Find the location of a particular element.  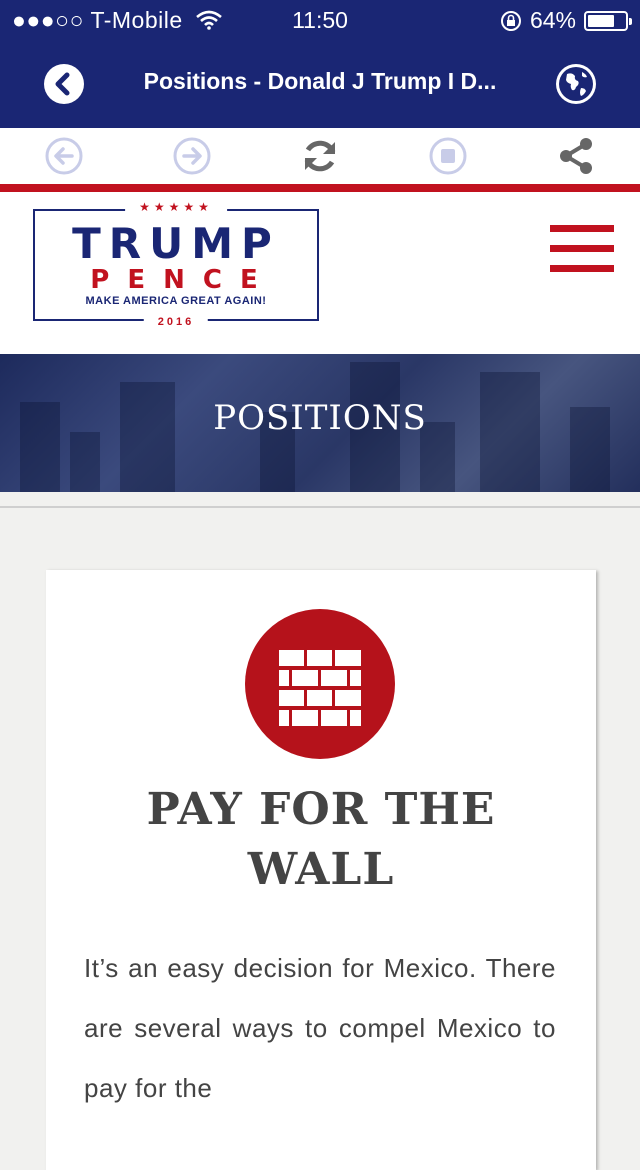

chevron-left-icon is located at coordinates (62, 84).